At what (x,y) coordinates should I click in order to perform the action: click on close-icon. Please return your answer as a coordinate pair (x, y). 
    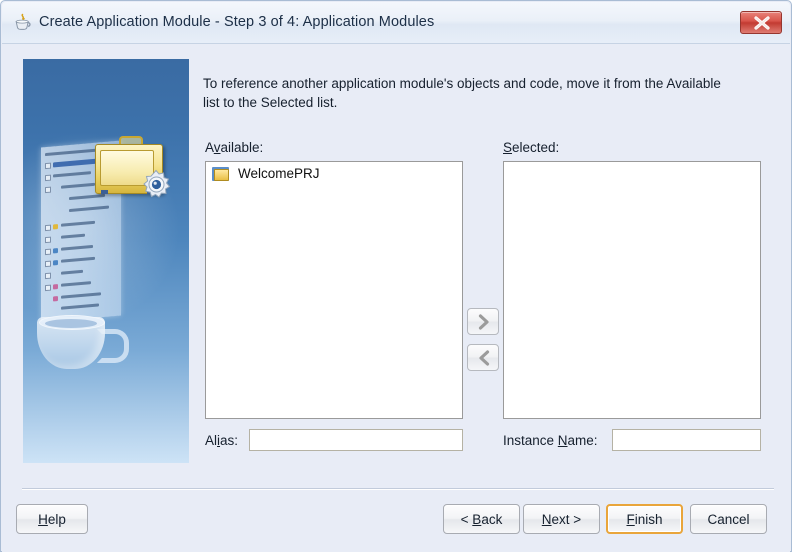
    Looking at the image, I should click on (762, 23).